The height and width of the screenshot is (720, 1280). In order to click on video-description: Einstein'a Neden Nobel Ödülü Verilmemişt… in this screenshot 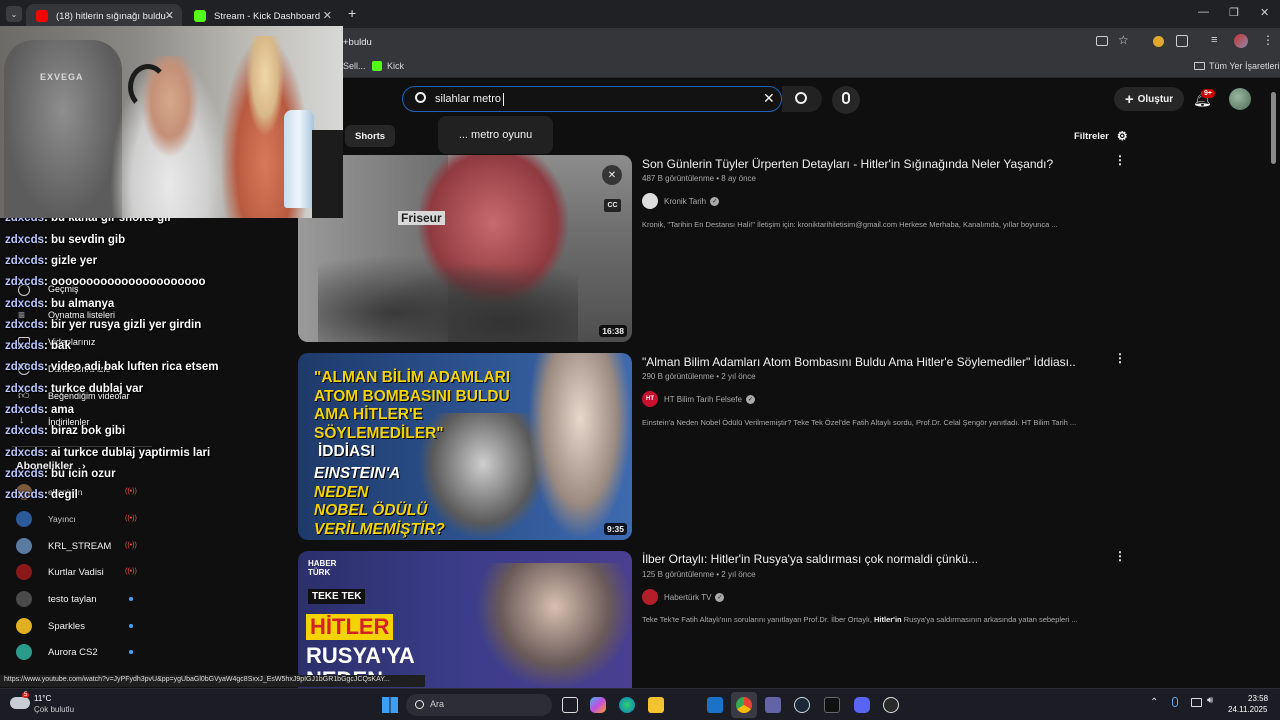, I will do `click(859, 422)`.